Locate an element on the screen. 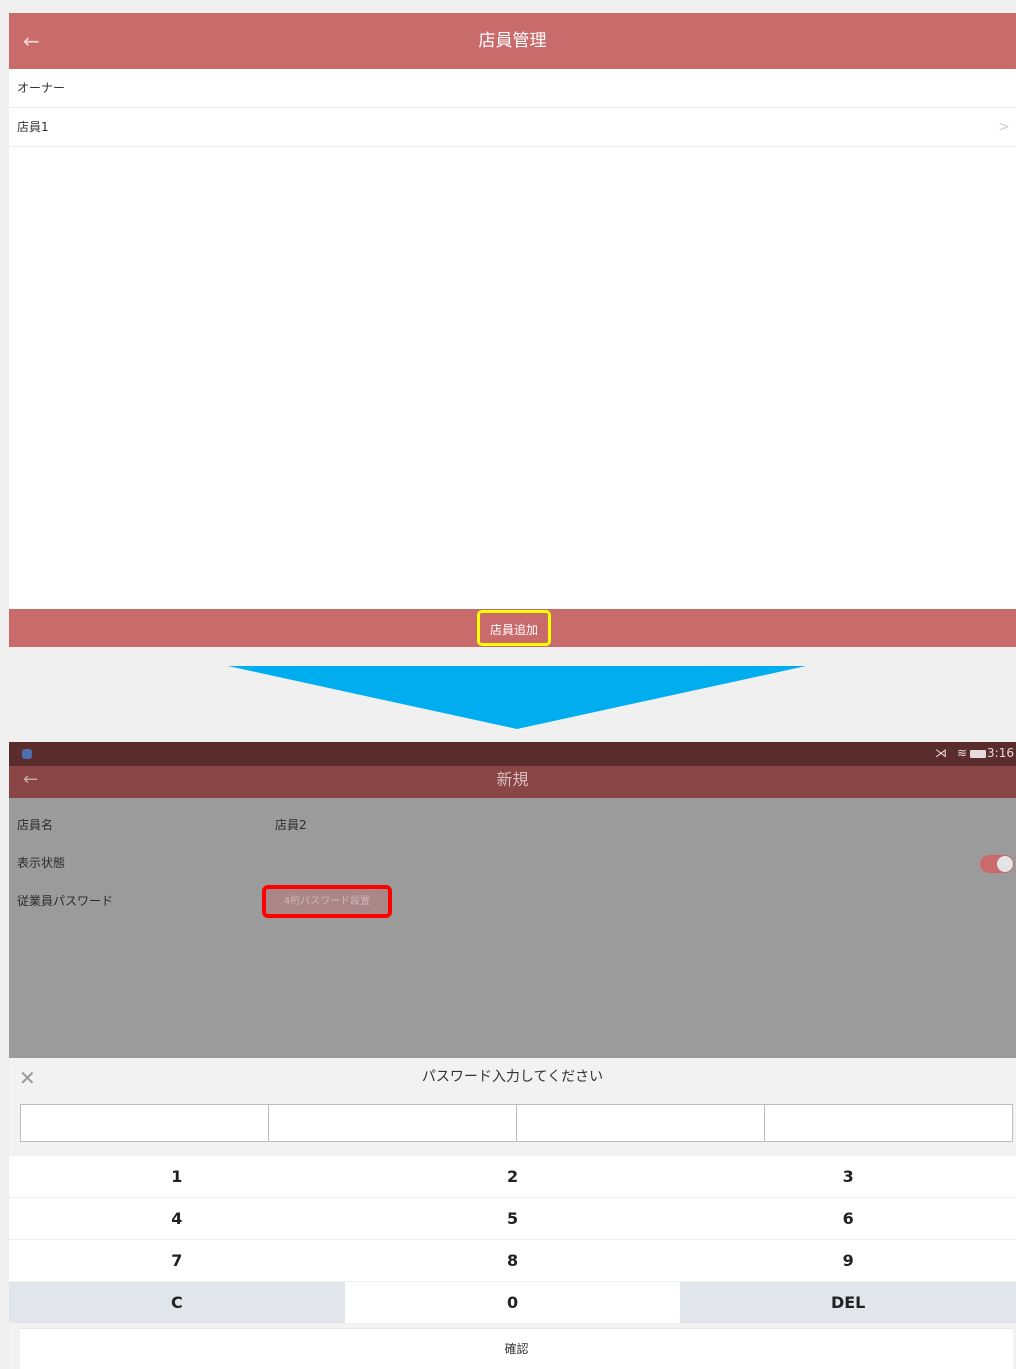  display-toggle is located at coordinates (997, 864).